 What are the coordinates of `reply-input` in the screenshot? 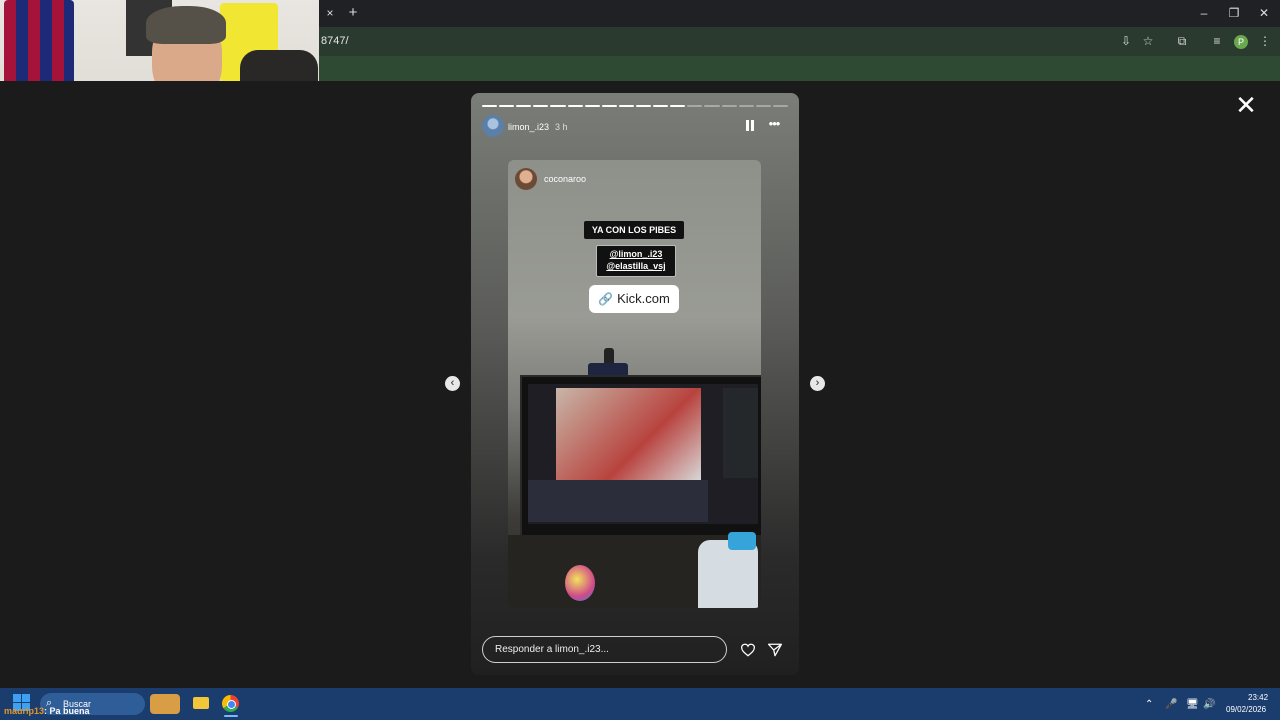 It's located at (604, 649).